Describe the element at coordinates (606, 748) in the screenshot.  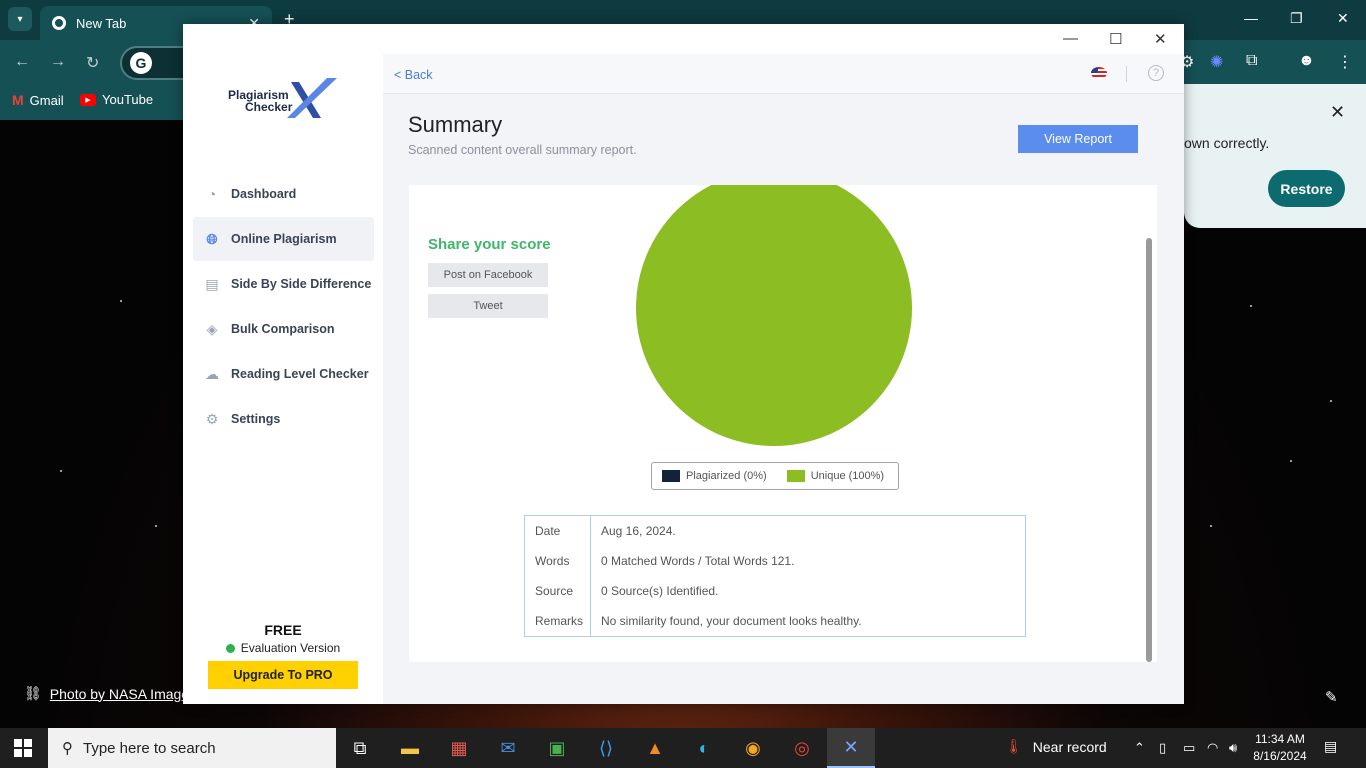
I see `vscode-icon: ⟨⟩` at that location.